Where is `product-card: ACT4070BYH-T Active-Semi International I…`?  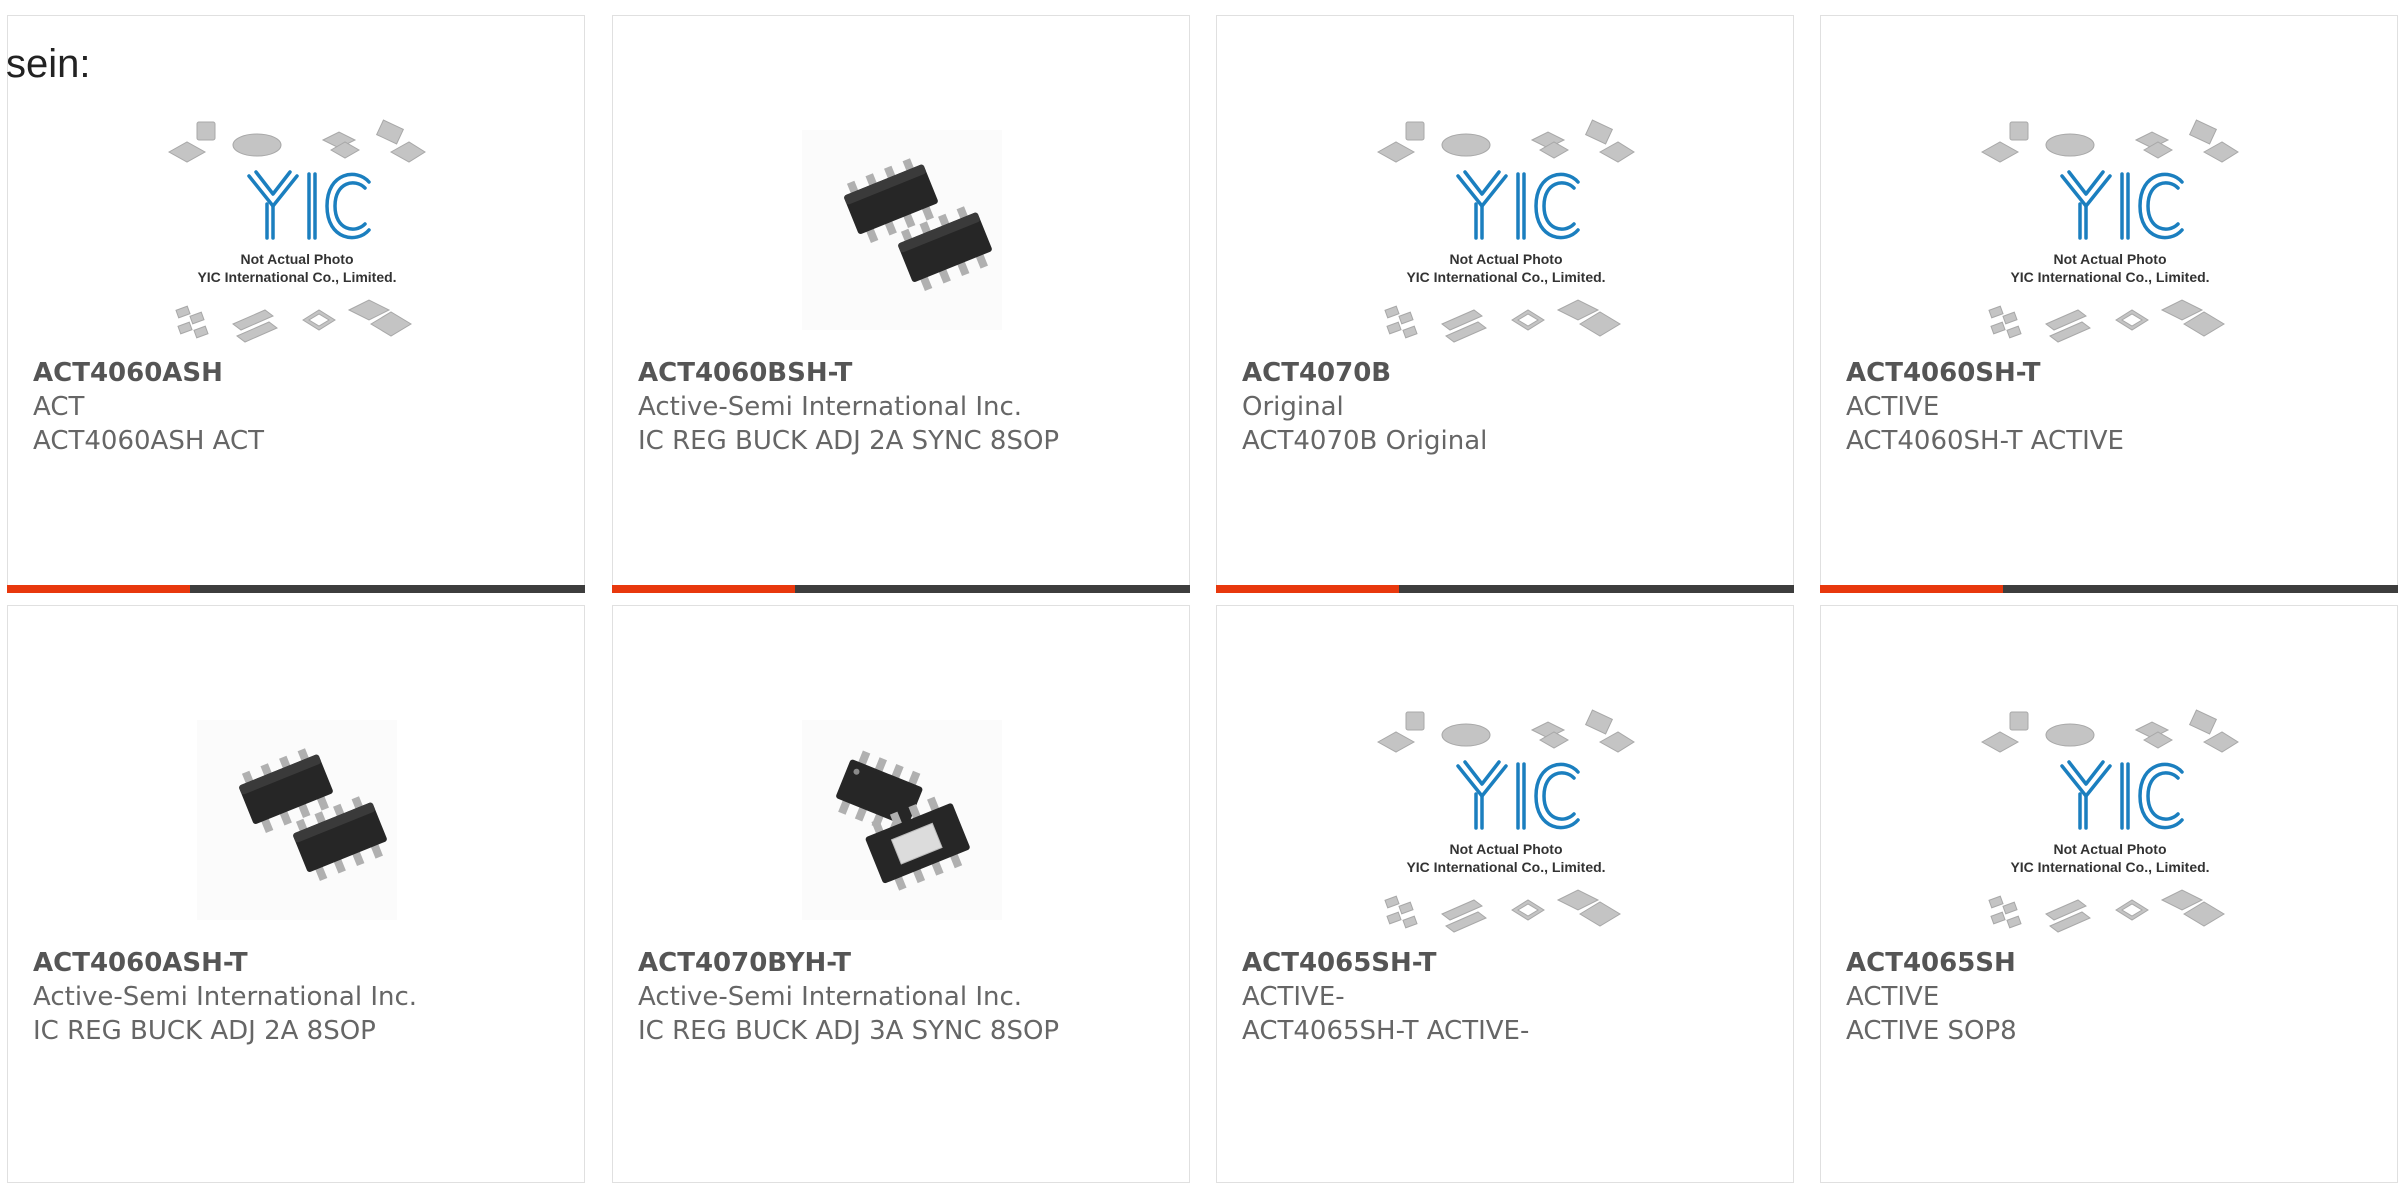 product-card: ACT4070BYH-T Active-Semi International I… is located at coordinates (901, 894).